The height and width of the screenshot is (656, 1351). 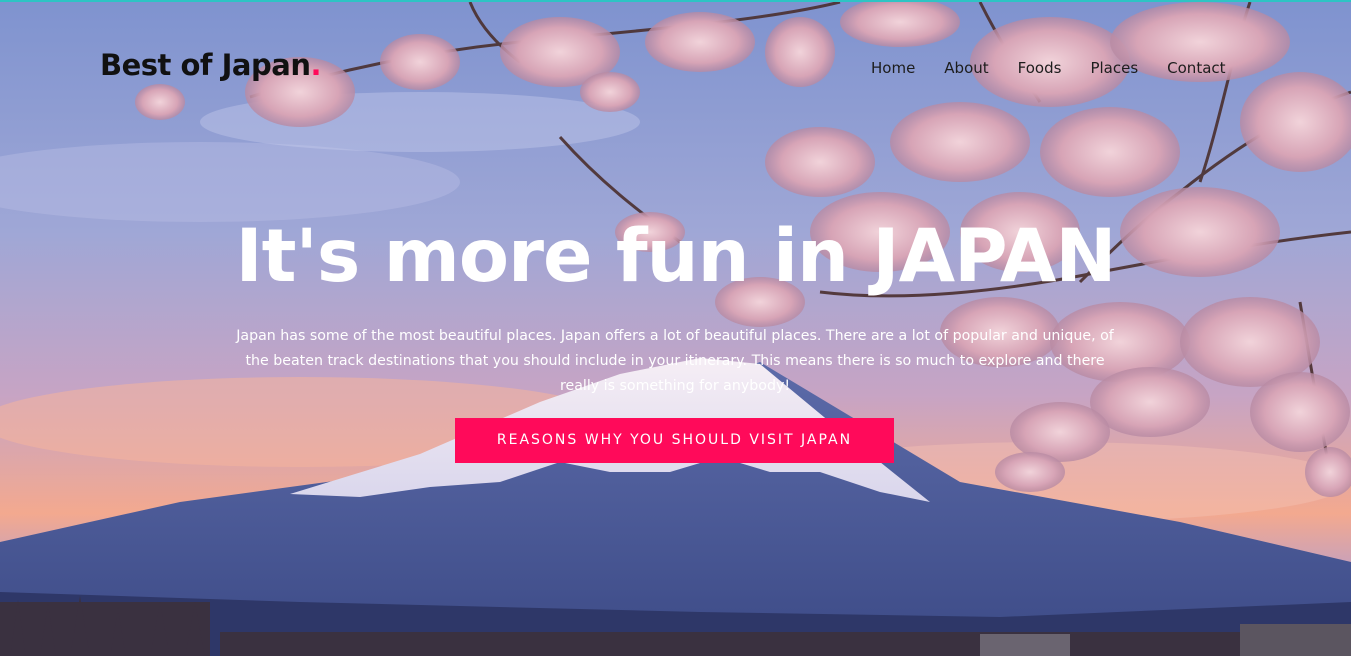 I want to click on main-nav: Home About Foods Places Contact, so click(x=1048, y=68).